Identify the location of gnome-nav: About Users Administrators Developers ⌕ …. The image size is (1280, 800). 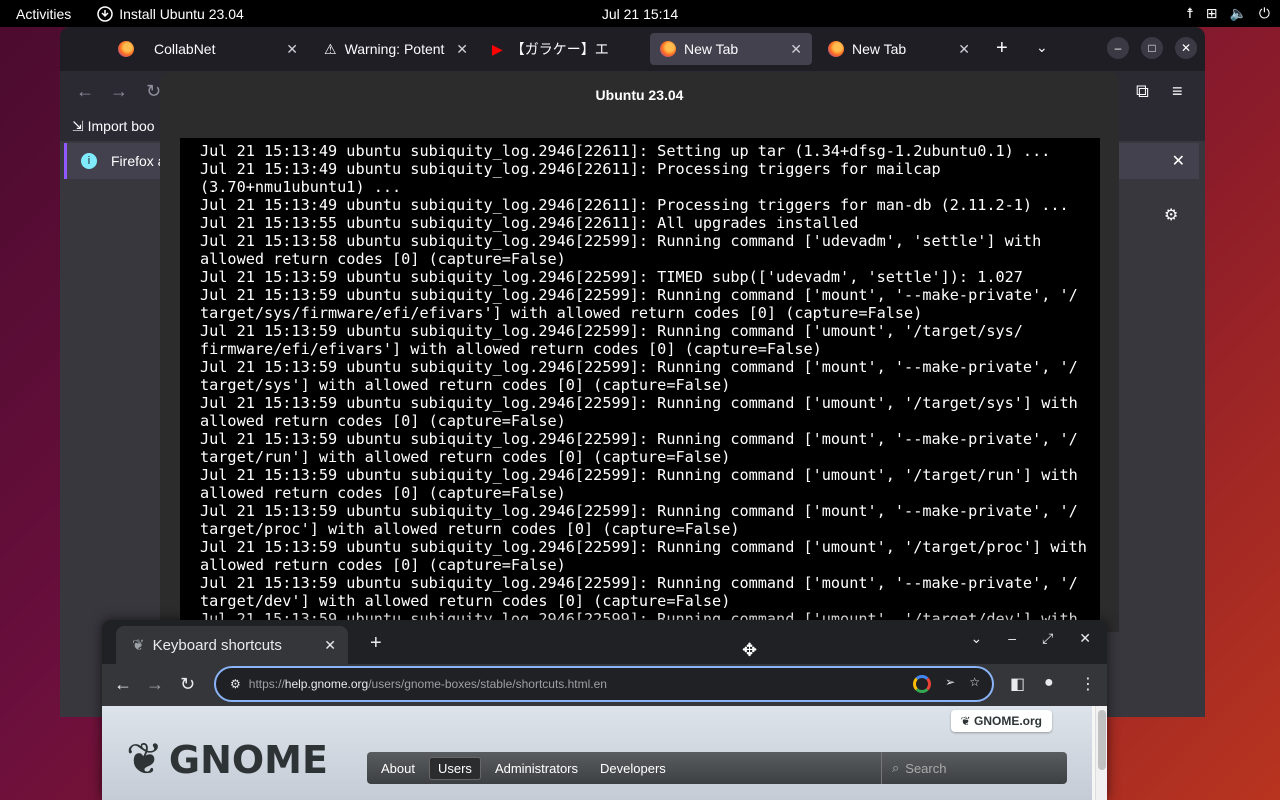
(717, 768).